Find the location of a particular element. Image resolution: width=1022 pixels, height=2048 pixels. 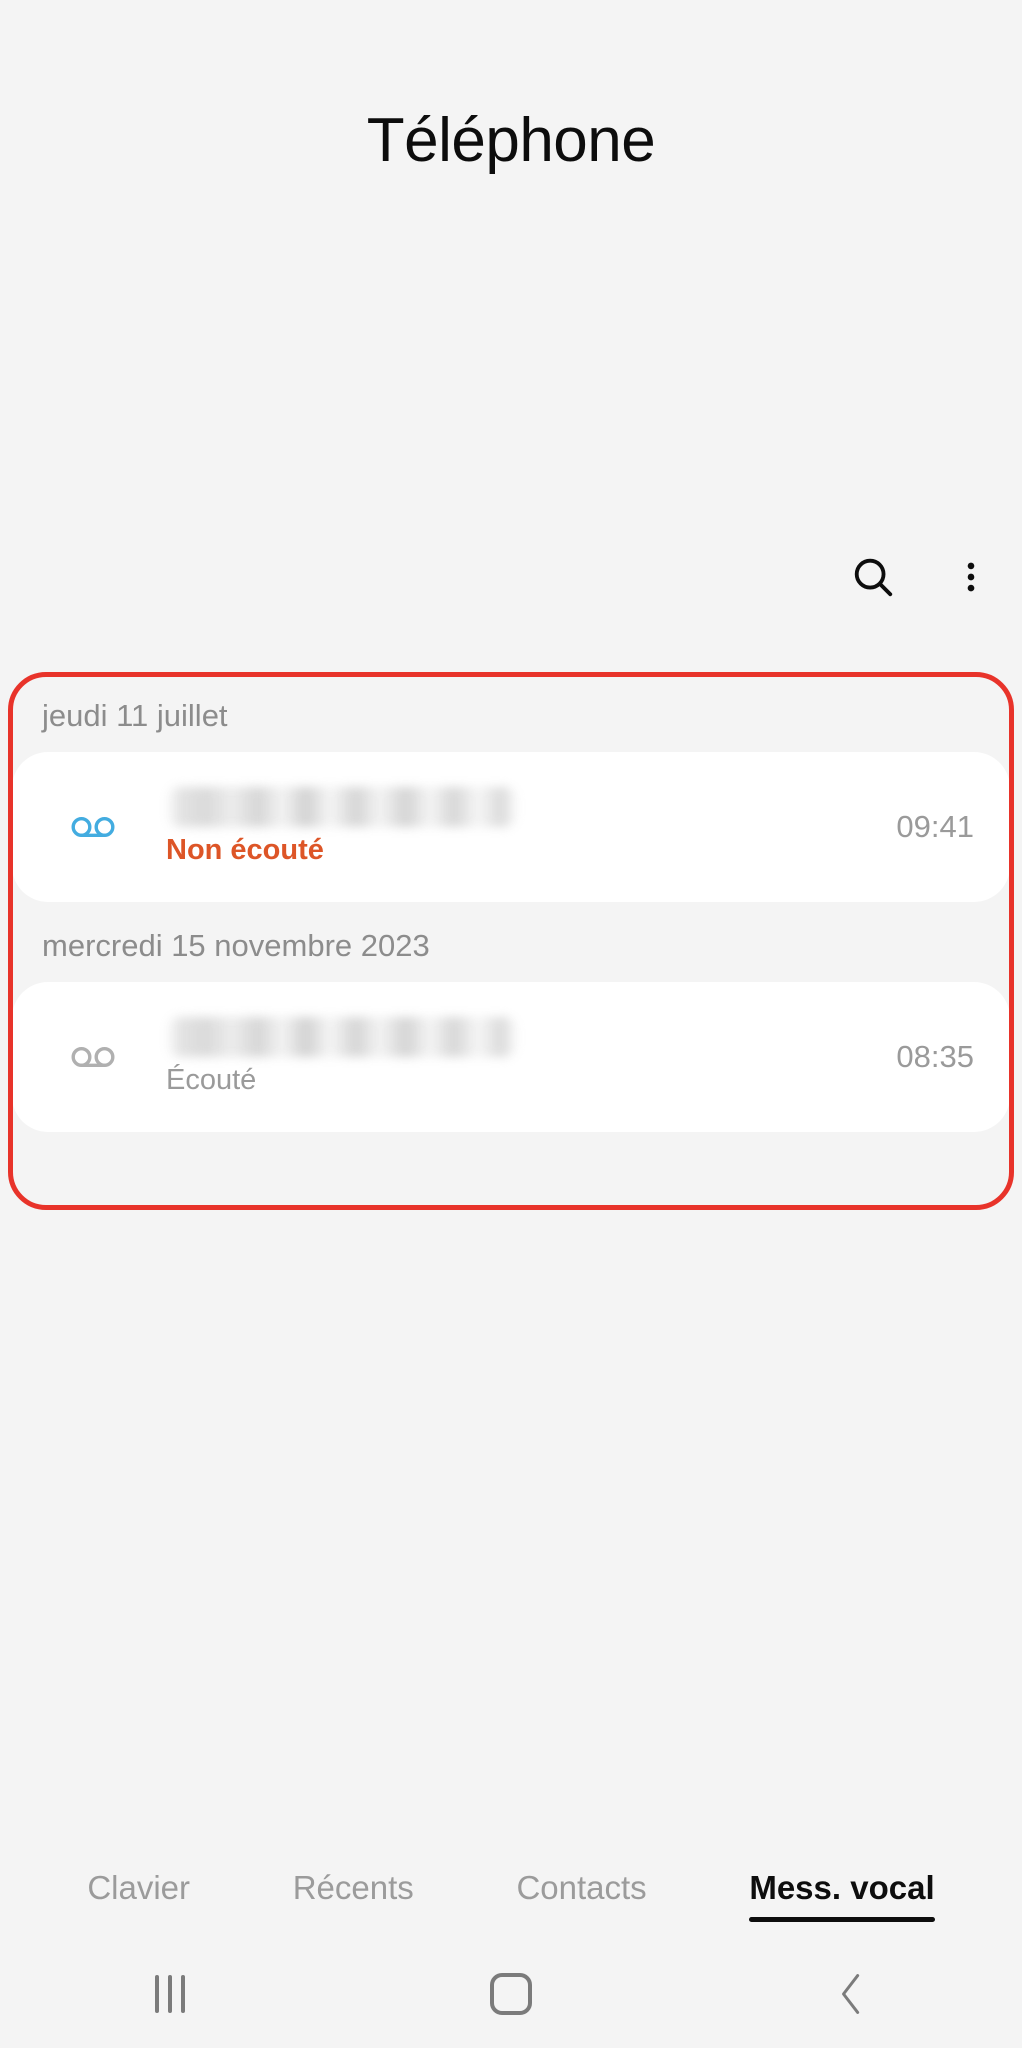

toolbar is located at coordinates (922, 577).